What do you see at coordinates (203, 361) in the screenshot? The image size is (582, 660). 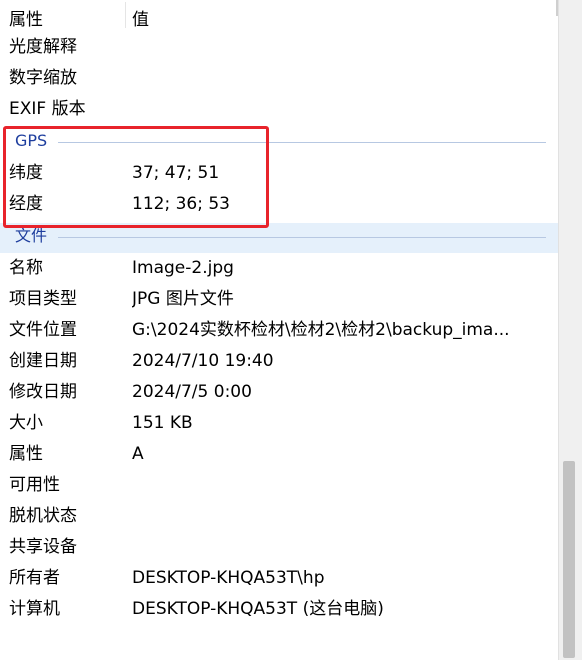 I see `property-value: 2024/7/10 19:40` at bounding box center [203, 361].